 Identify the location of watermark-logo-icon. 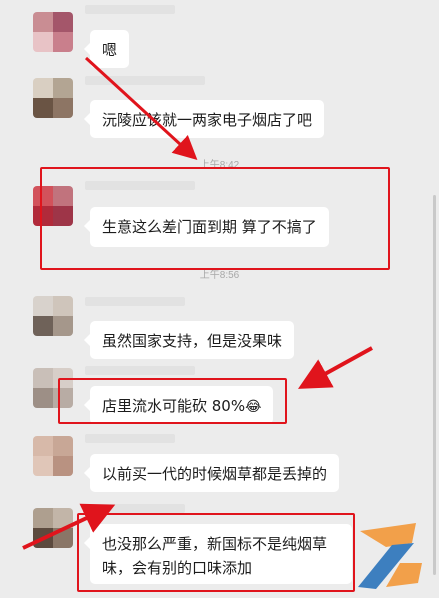
(390, 556).